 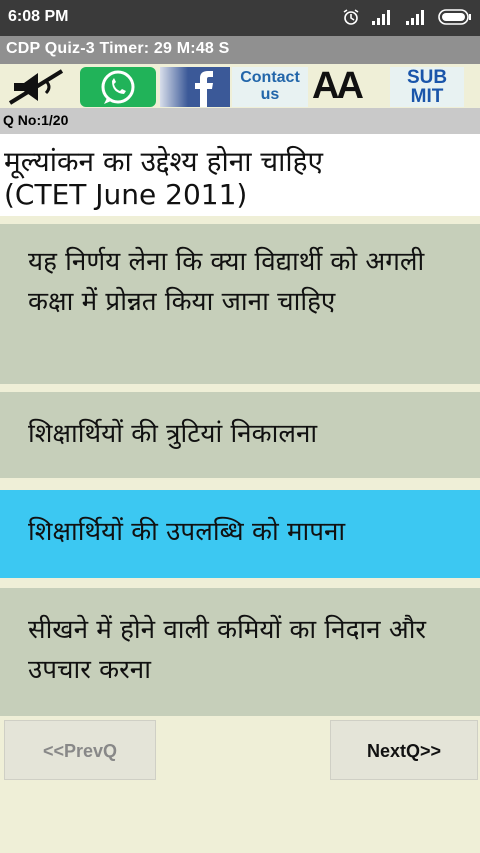 I want to click on mute-button, so click(x=39, y=87).